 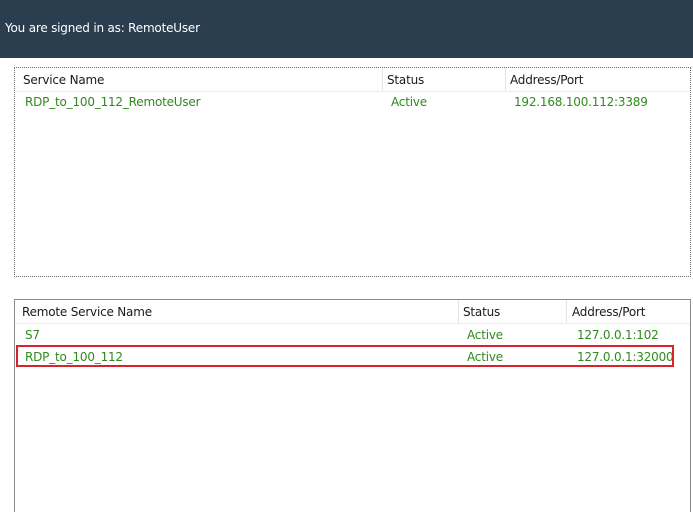 What do you see at coordinates (346, 29) in the screenshot?
I see `app-header: You are signed in as: RemoteUser` at bounding box center [346, 29].